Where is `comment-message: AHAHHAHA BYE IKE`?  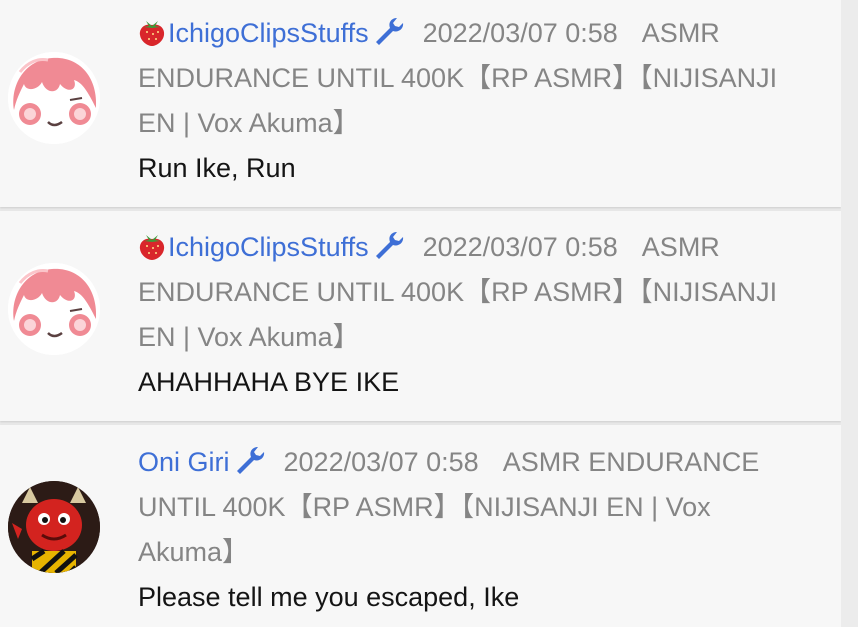
comment-message: AHAHHAHA BYE IKE is located at coordinates (269, 382).